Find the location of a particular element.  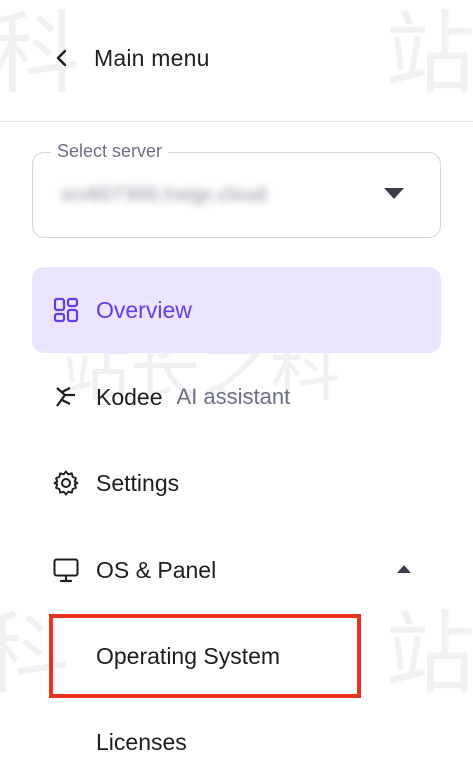

gear-icon is located at coordinates (66, 483).